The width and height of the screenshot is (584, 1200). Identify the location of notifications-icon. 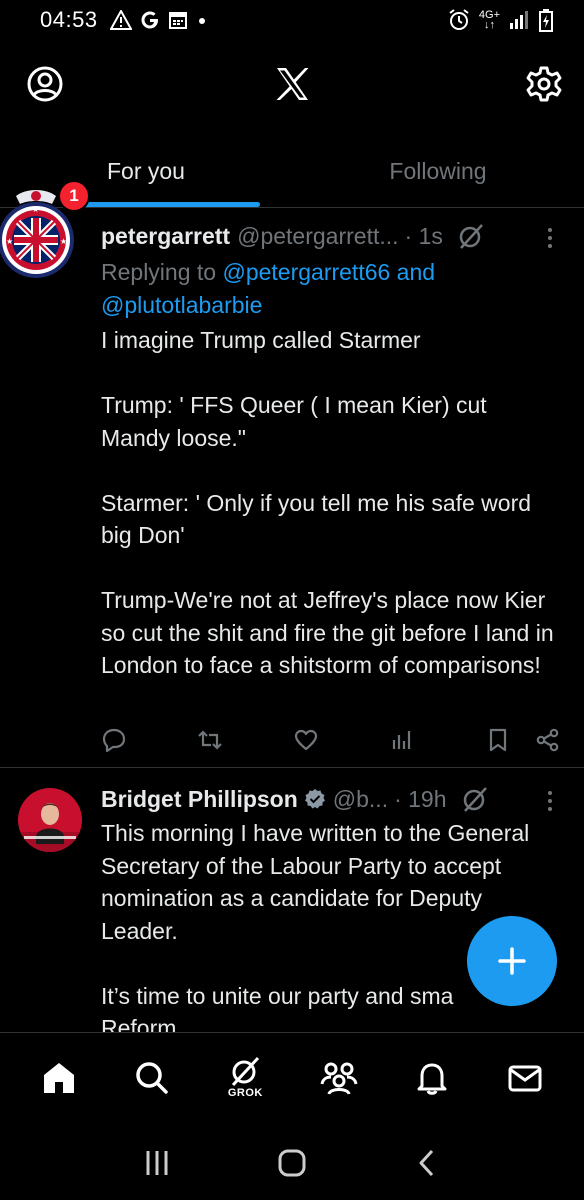
(432, 1079).